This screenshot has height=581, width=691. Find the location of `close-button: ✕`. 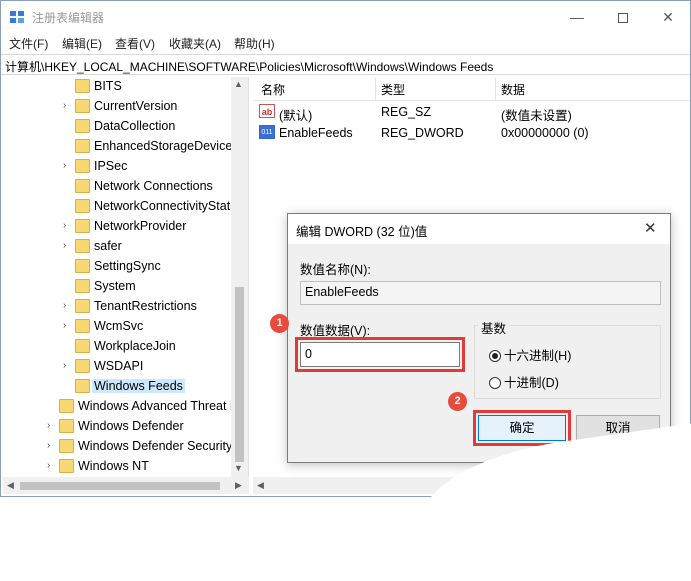

close-button: ✕ is located at coordinates (668, 17).